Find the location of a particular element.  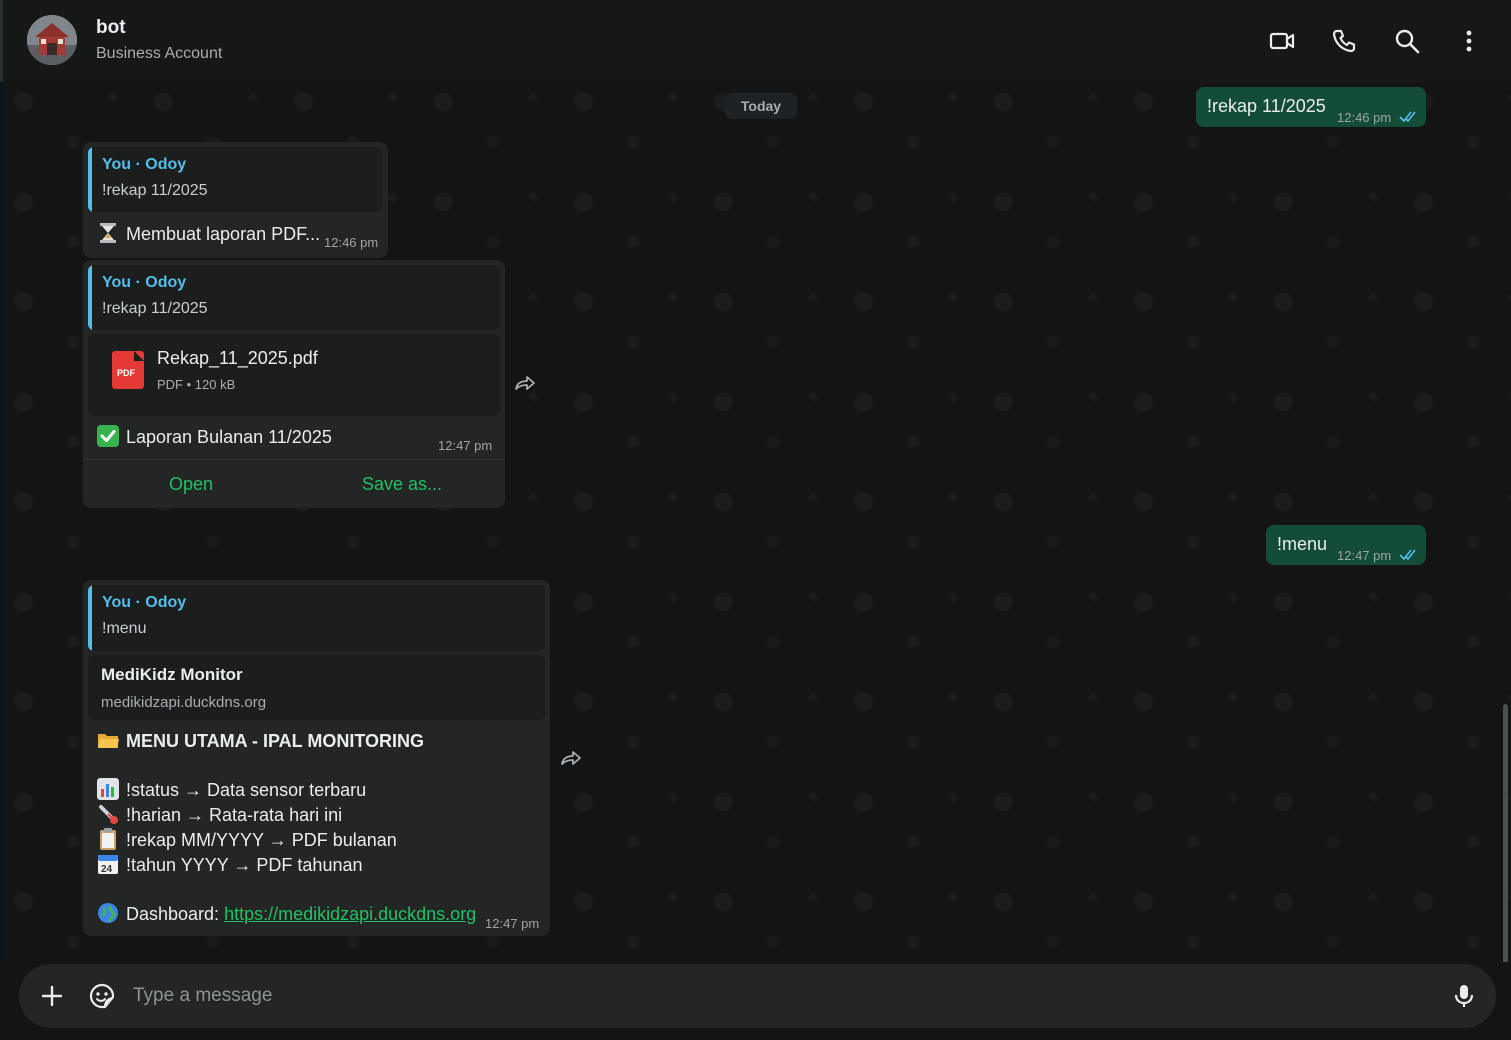

message-composer is located at coordinates (757, 996).